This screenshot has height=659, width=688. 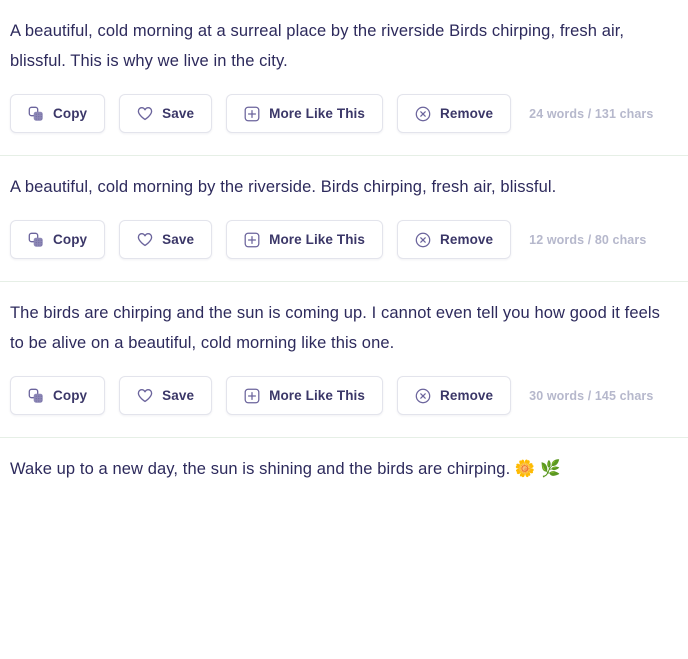 I want to click on word-char-count: 24 words / 131 chars, so click(x=591, y=113).